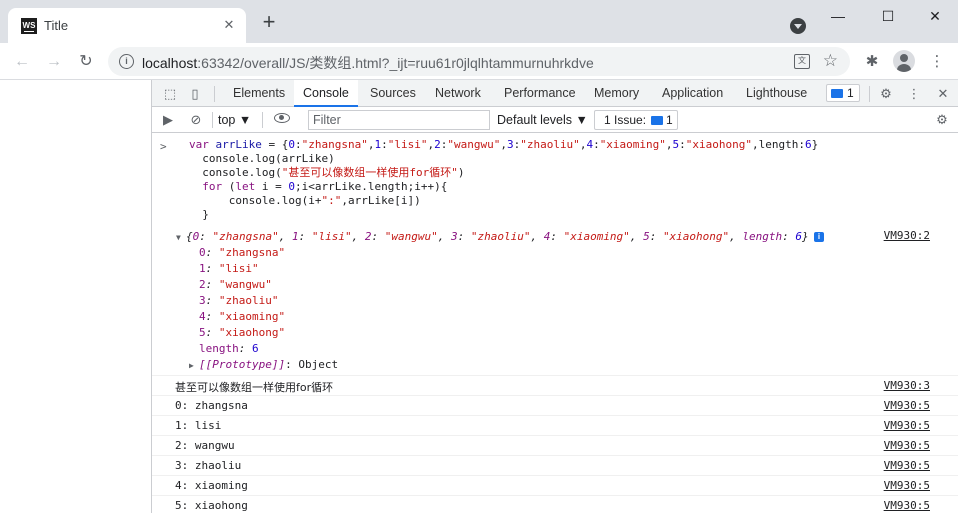 The height and width of the screenshot is (515, 958). What do you see at coordinates (616, 93) in the screenshot?
I see `tab-memory: Memory` at bounding box center [616, 93].